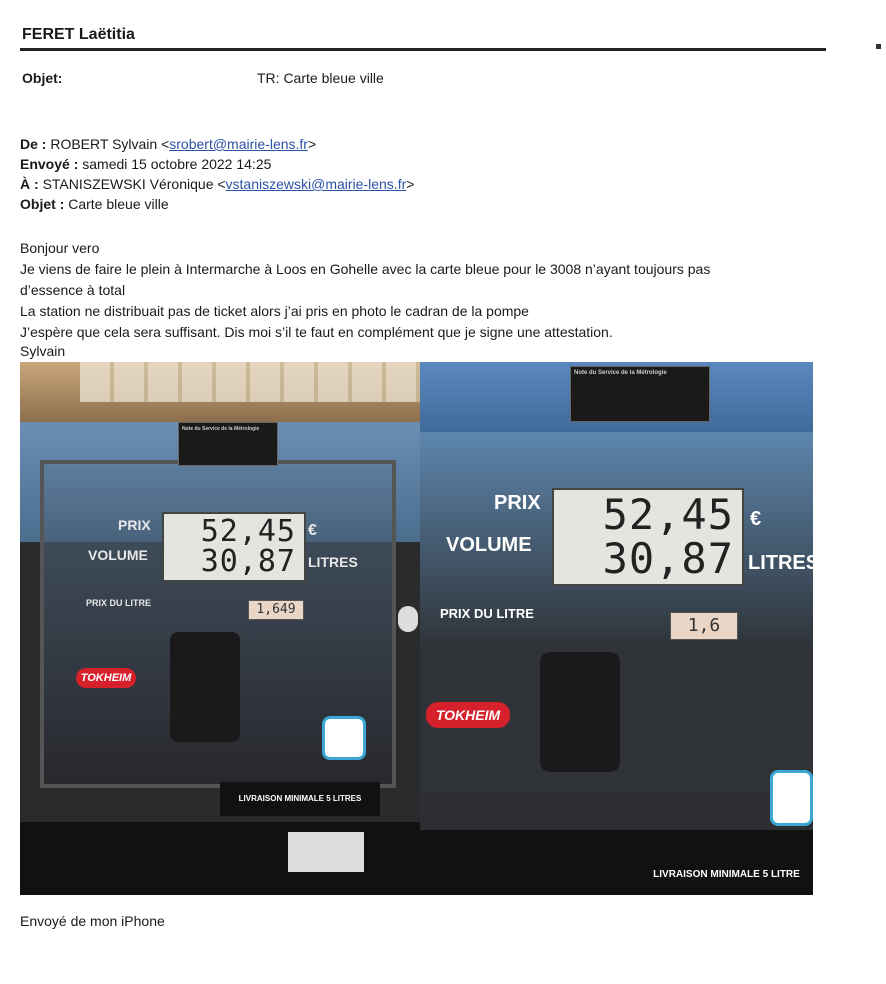  What do you see at coordinates (326, 852) in the screenshot?
I see `brand-plate` at bounding box center [326, 852].